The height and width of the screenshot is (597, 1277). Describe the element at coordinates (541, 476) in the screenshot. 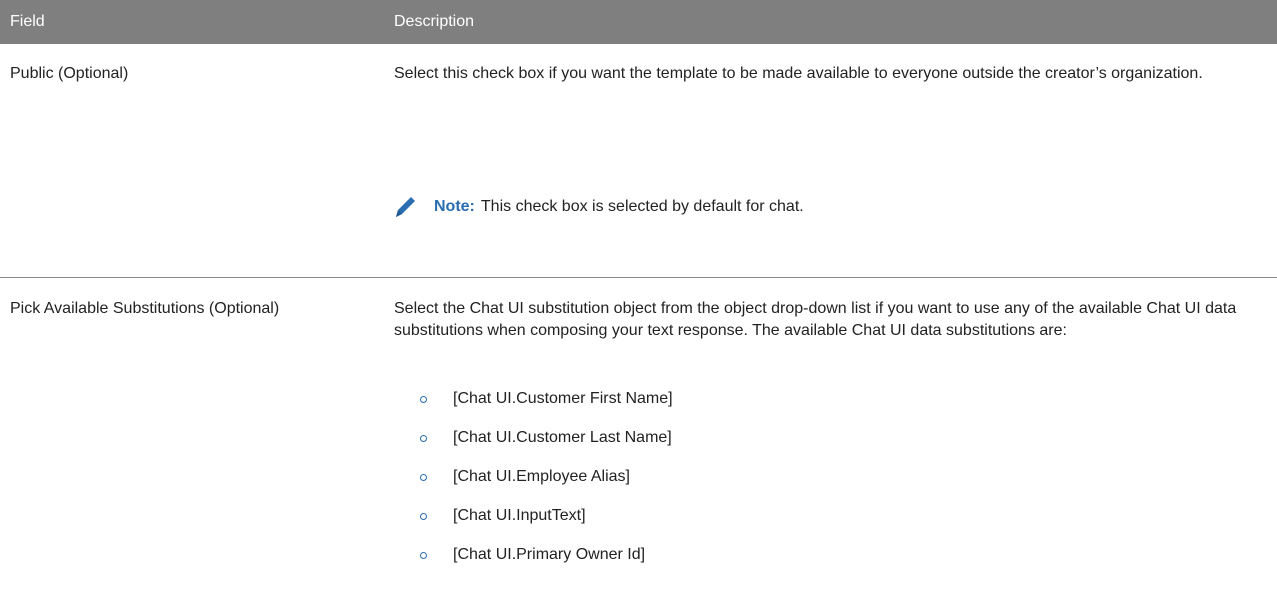

I see `substitution-text: [Chat UI.Employee Alias]` at that location.